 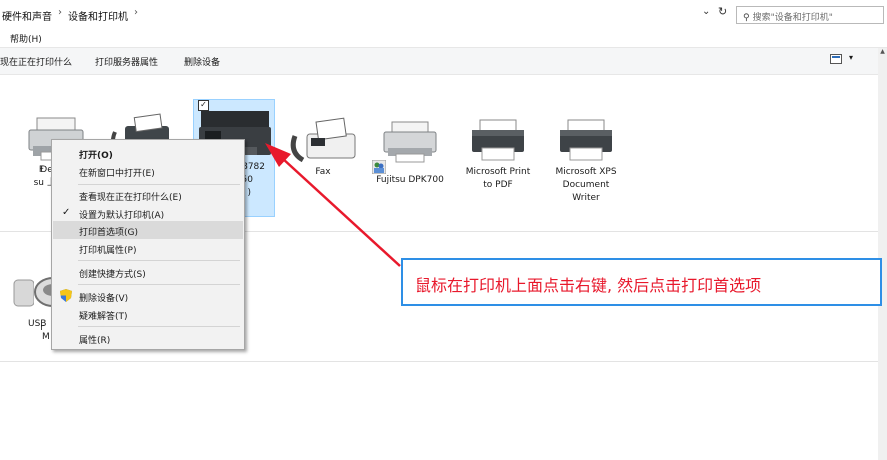 I want to click on annotation-arrow, so click(x=333, y=205).